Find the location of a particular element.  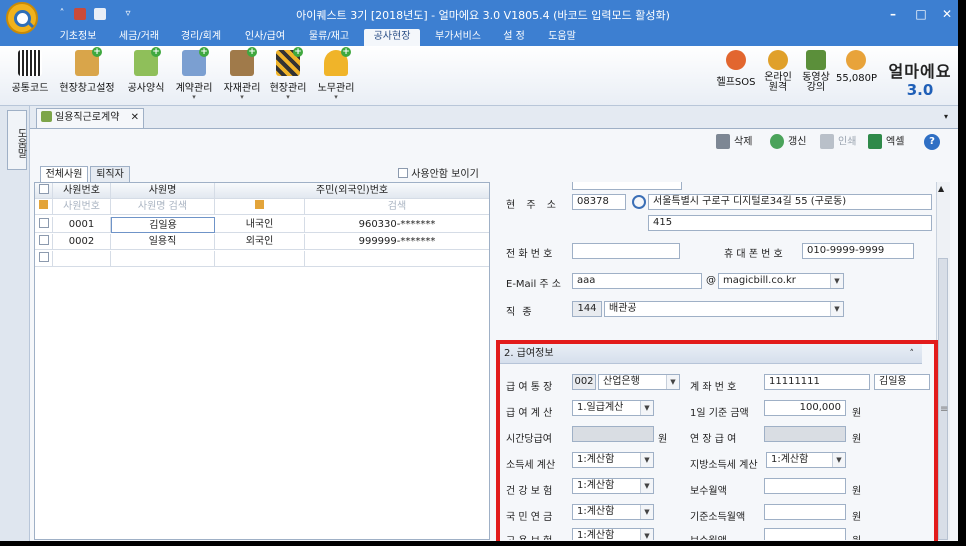

filter-emp-name-input: 사원명 검색 is located at coordinates (163, 207).